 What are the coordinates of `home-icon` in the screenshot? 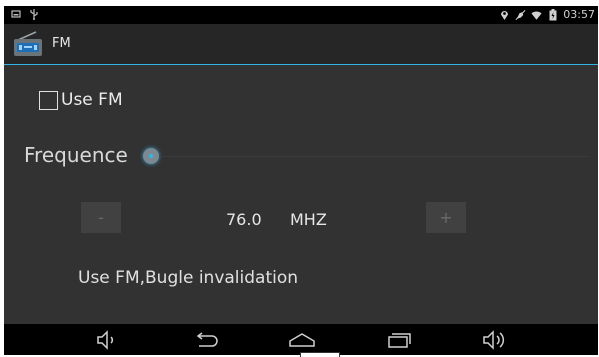 It's located at (302, 340).